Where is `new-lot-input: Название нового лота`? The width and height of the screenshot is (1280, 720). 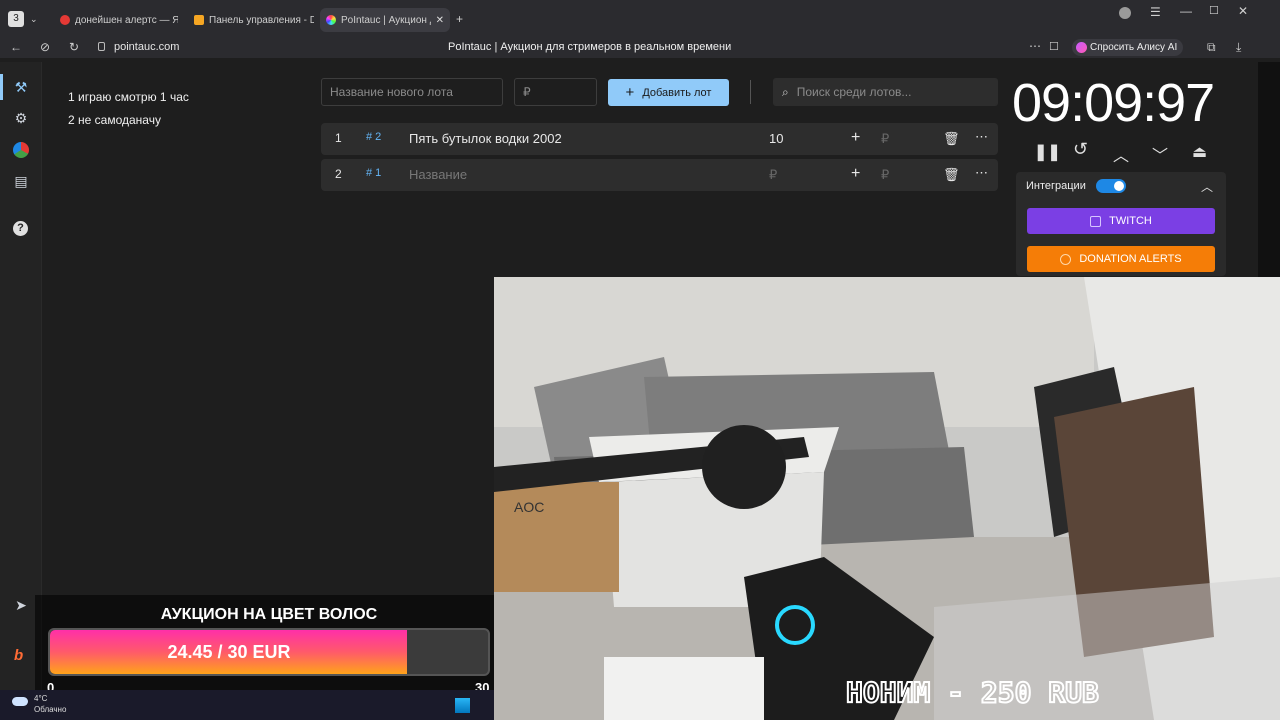
new-lot-input: Название нового лота is located at coordinates (412, 92).